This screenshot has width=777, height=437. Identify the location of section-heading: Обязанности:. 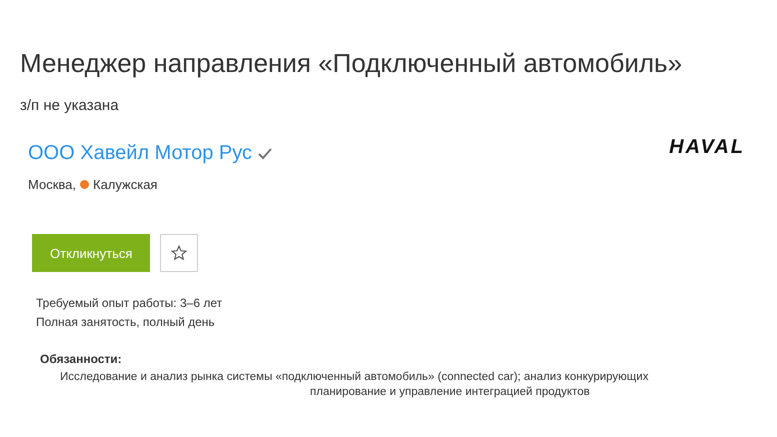
(81, 359).